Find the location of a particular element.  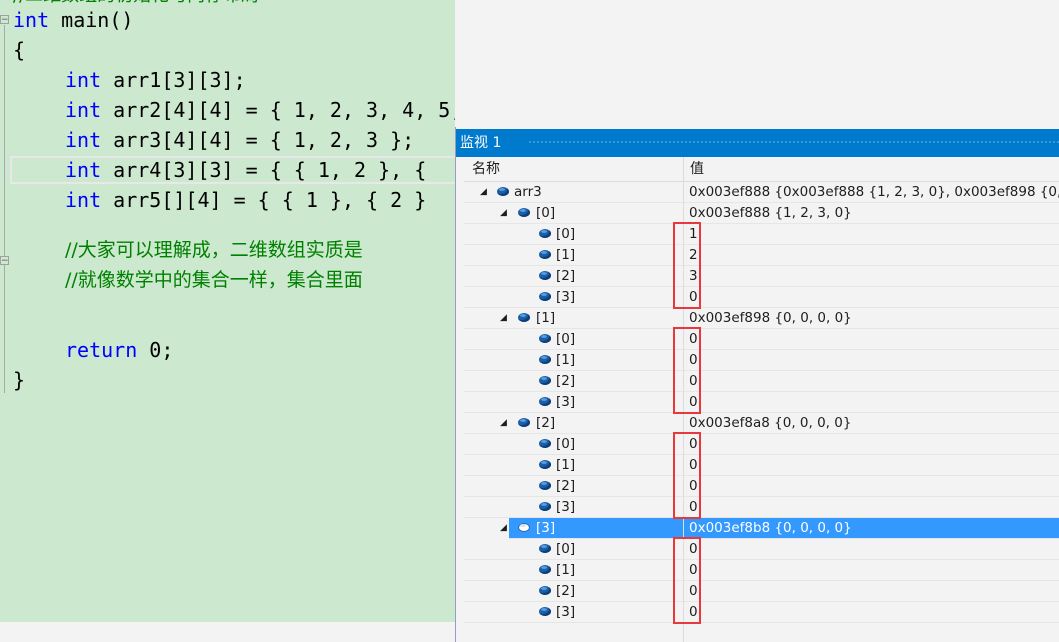

code-line: int arr3[4][4] = { 1, 2, 3 }; is located at coordinates (239, 140).